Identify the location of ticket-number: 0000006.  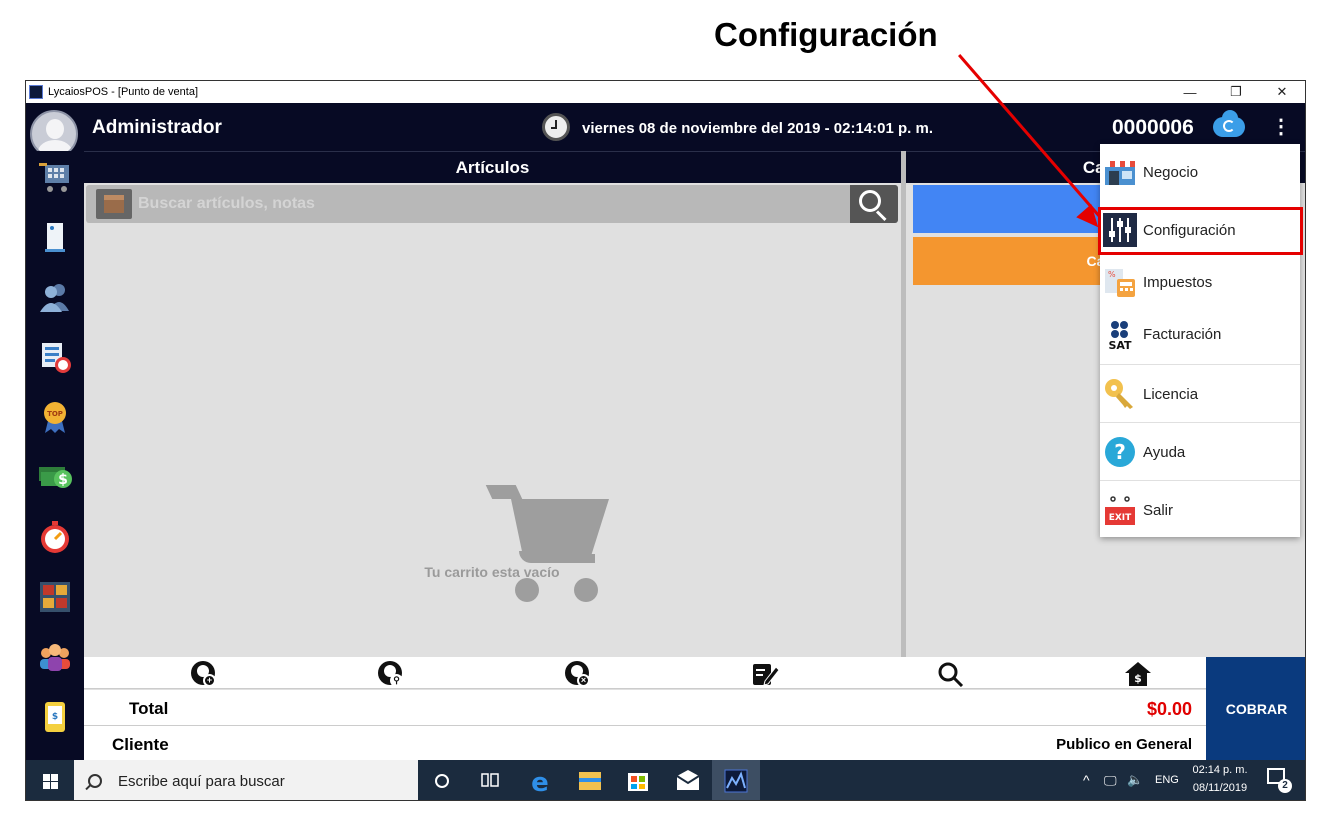
(1153, 127).